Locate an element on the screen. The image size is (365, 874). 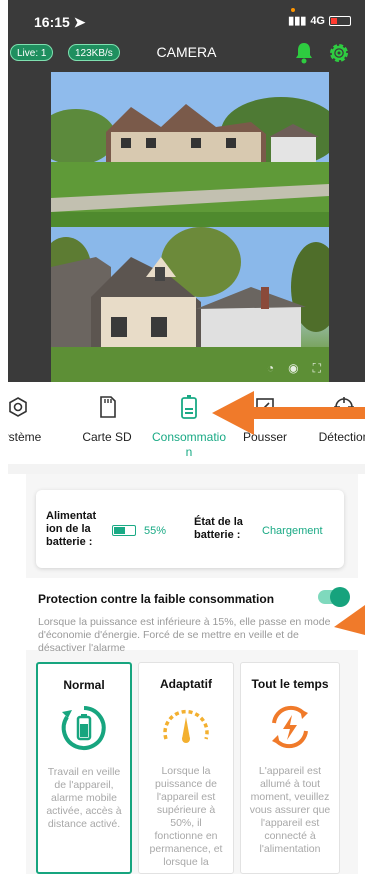
tab-label: Système is located at coordinates (25, 437).